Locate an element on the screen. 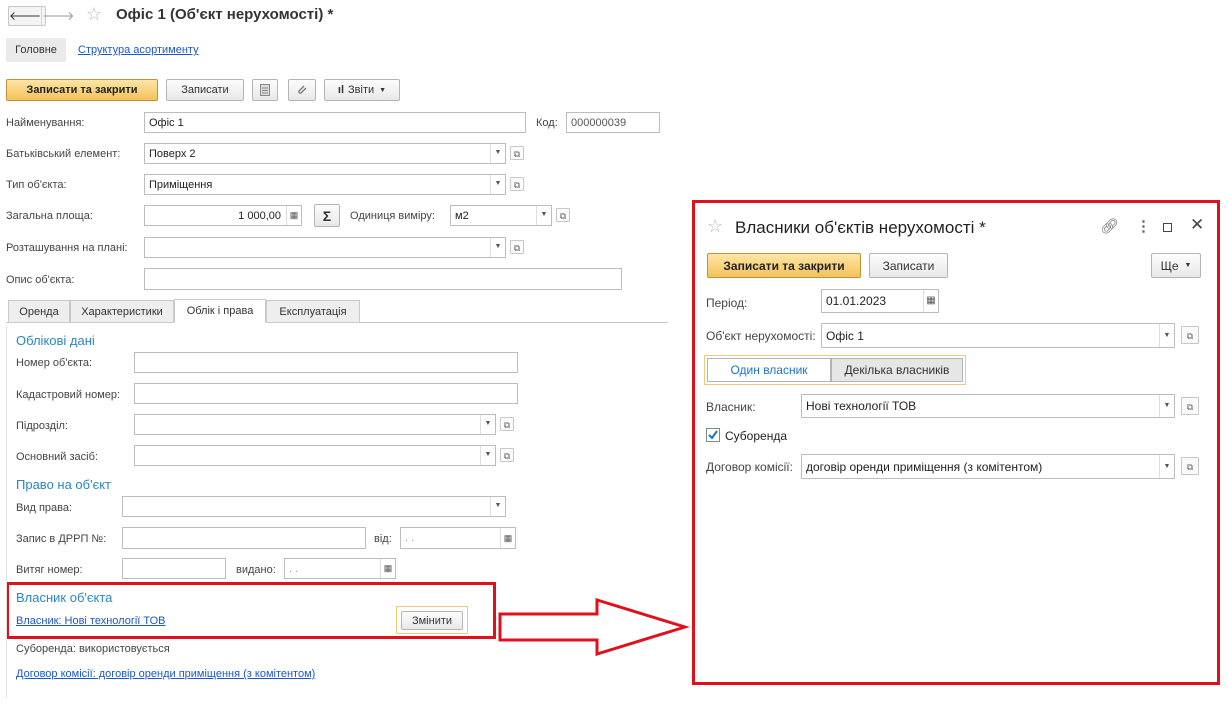  owner-select: Нові технології ТОВ ▼ is located at coordinates (988, 406).